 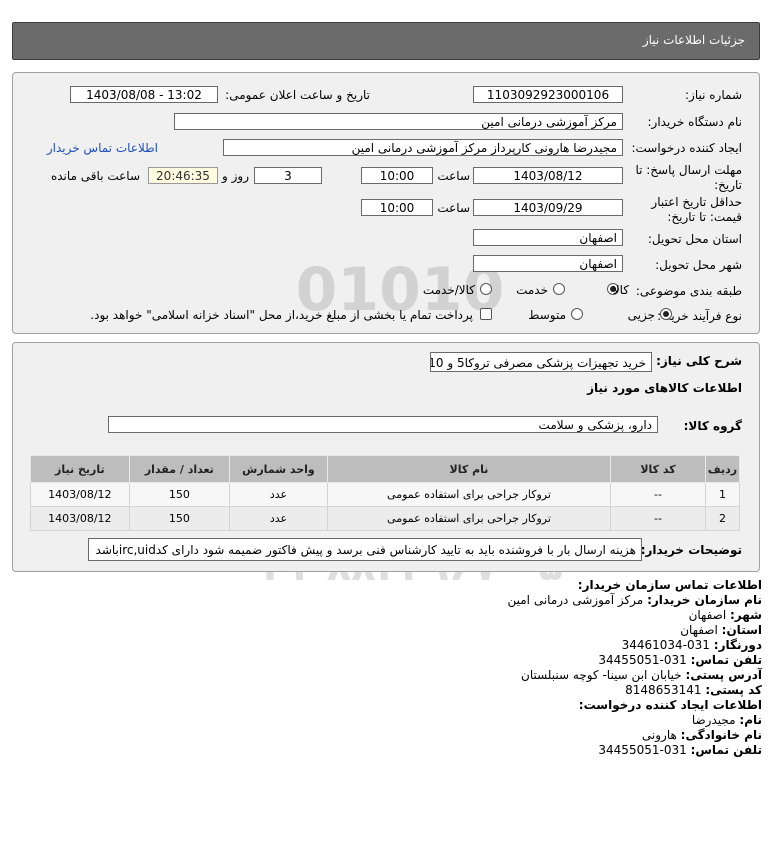 I want to click on process-minor-label: جزیی, so click(x=641, y=315).